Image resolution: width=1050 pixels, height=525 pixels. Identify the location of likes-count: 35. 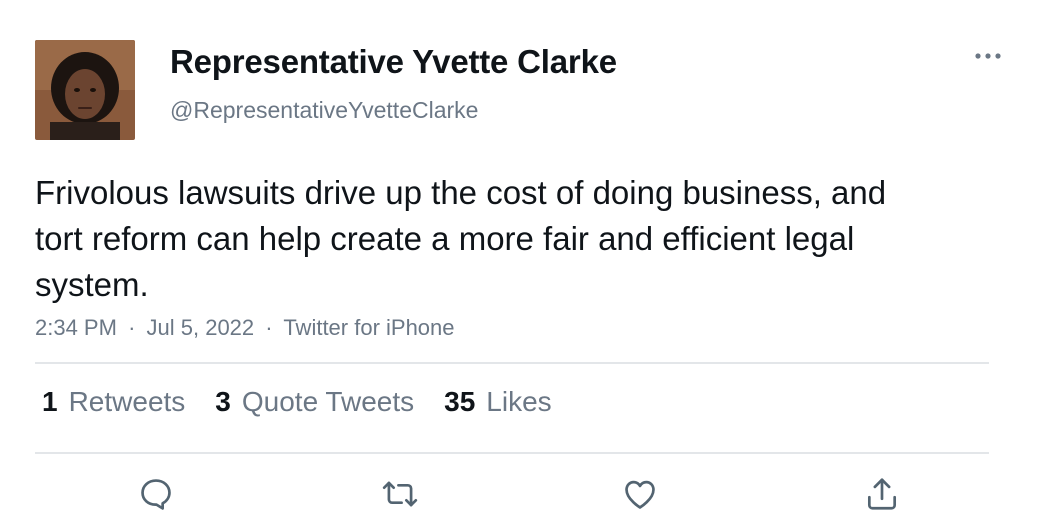
(460, 401).